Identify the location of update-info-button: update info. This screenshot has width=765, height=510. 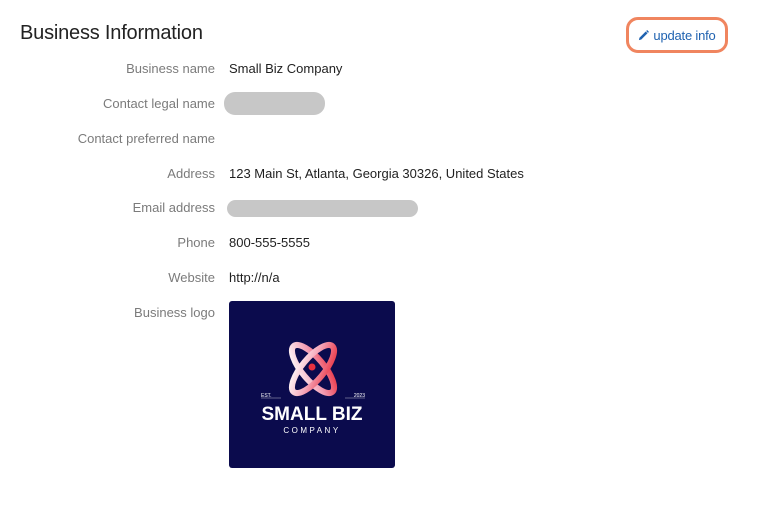
(677, 35).